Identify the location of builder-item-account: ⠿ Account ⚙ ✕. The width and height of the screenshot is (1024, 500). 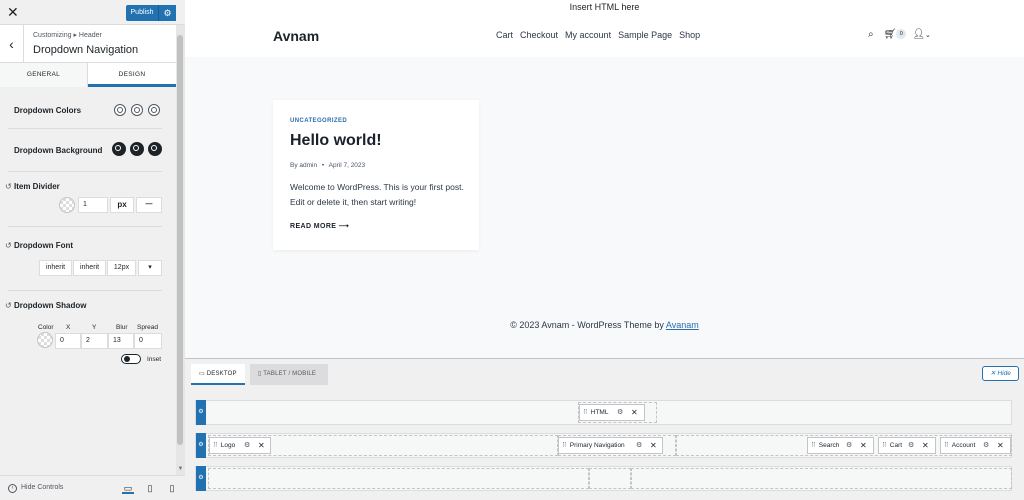
(975, 445).